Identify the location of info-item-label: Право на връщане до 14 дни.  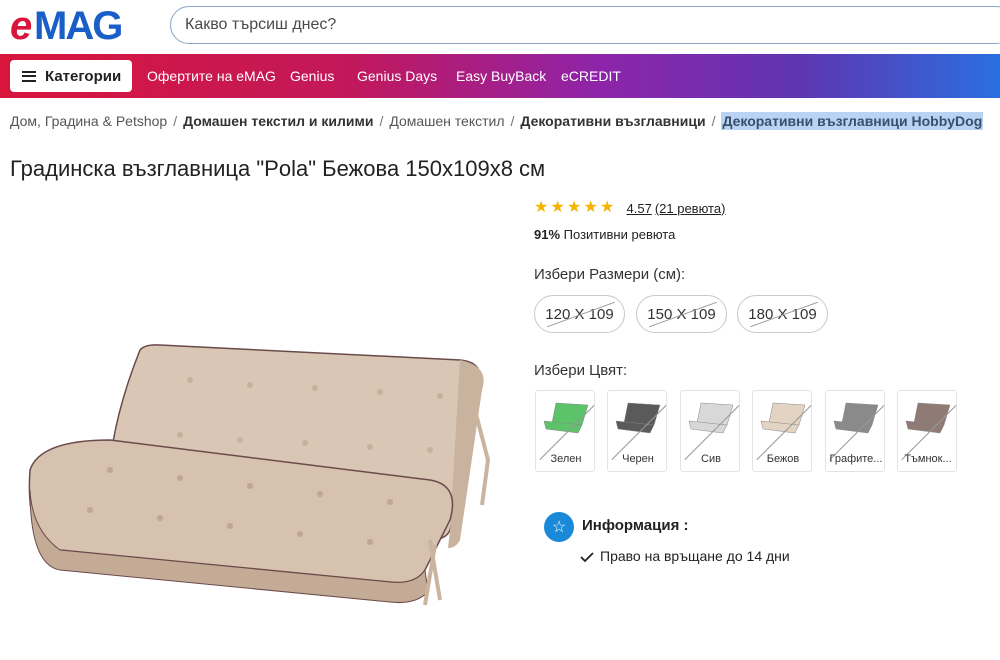
(695, 556).